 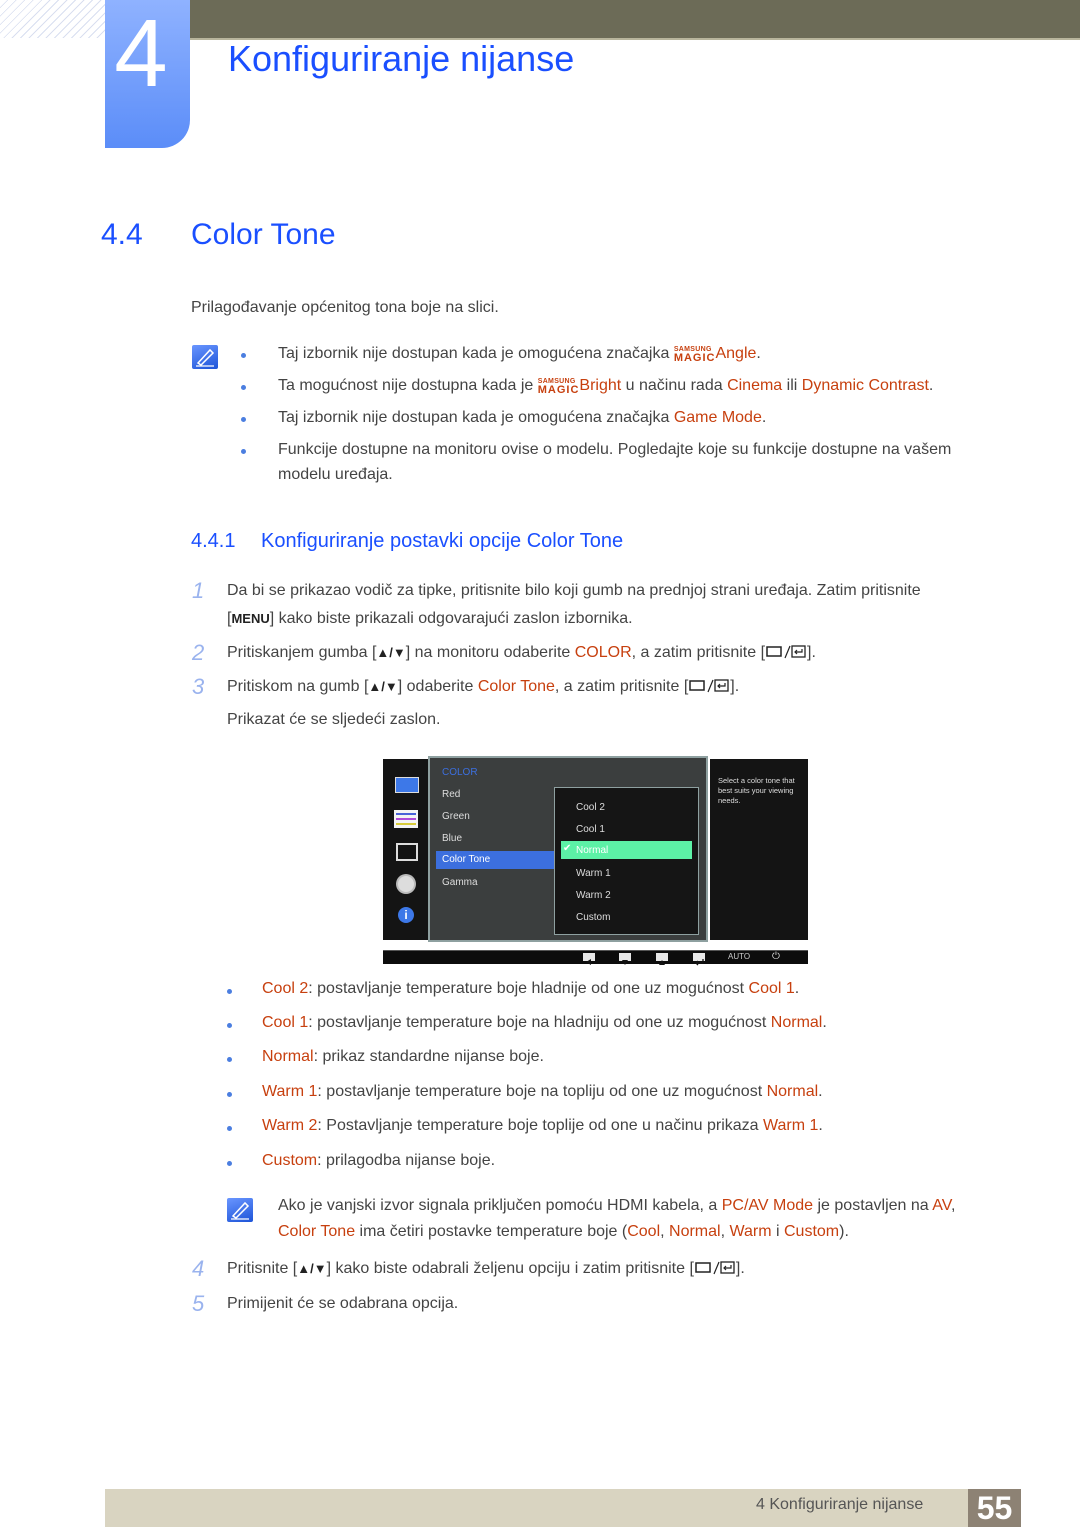 What do you see at coordinates (590, 807) in the screenshot?
I see `osd-option: Cool 2` at bounding box center [590, 807].